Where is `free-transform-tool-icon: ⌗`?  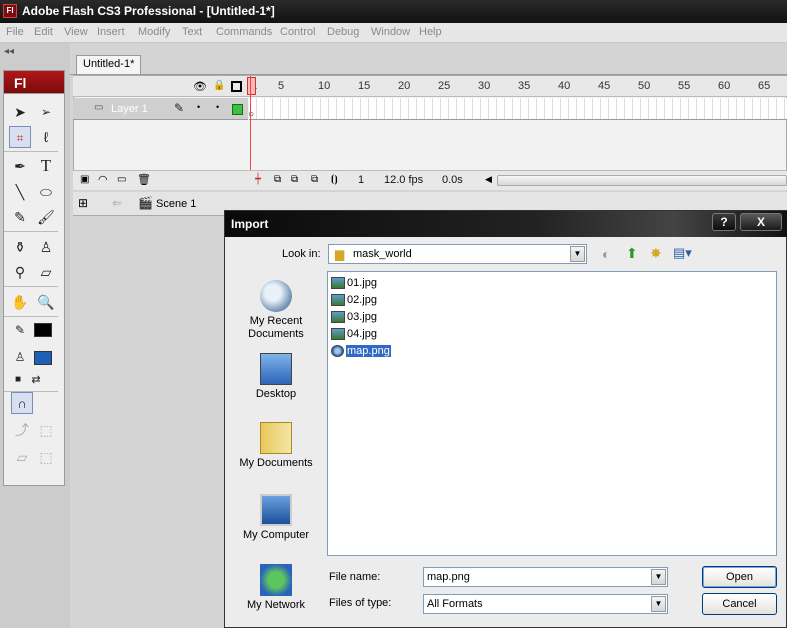 free-transform-tool-icon: ⌗ is located at coordinates (20, 137).